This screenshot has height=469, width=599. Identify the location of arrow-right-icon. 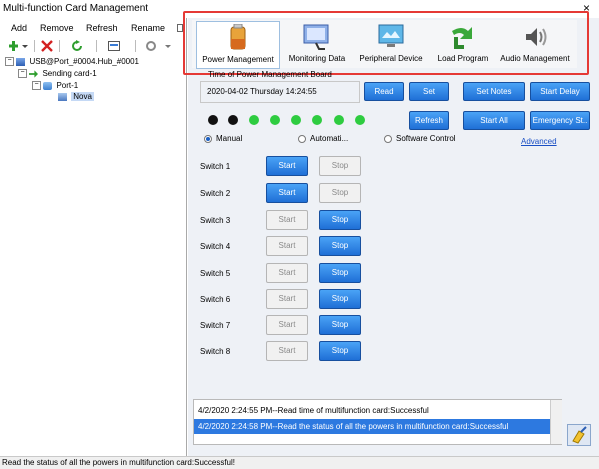
(34, 74).